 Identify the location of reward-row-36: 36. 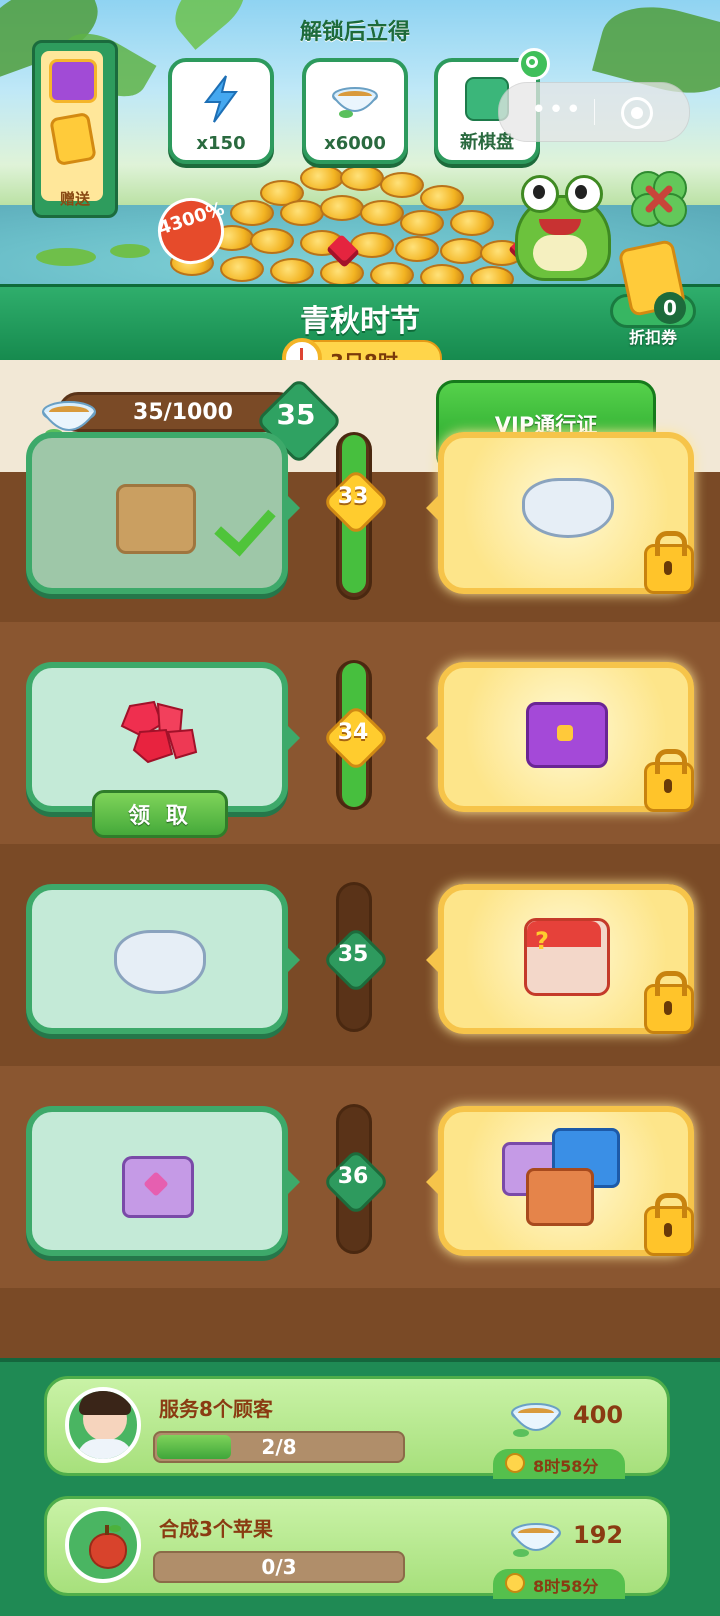
(360, 1177).